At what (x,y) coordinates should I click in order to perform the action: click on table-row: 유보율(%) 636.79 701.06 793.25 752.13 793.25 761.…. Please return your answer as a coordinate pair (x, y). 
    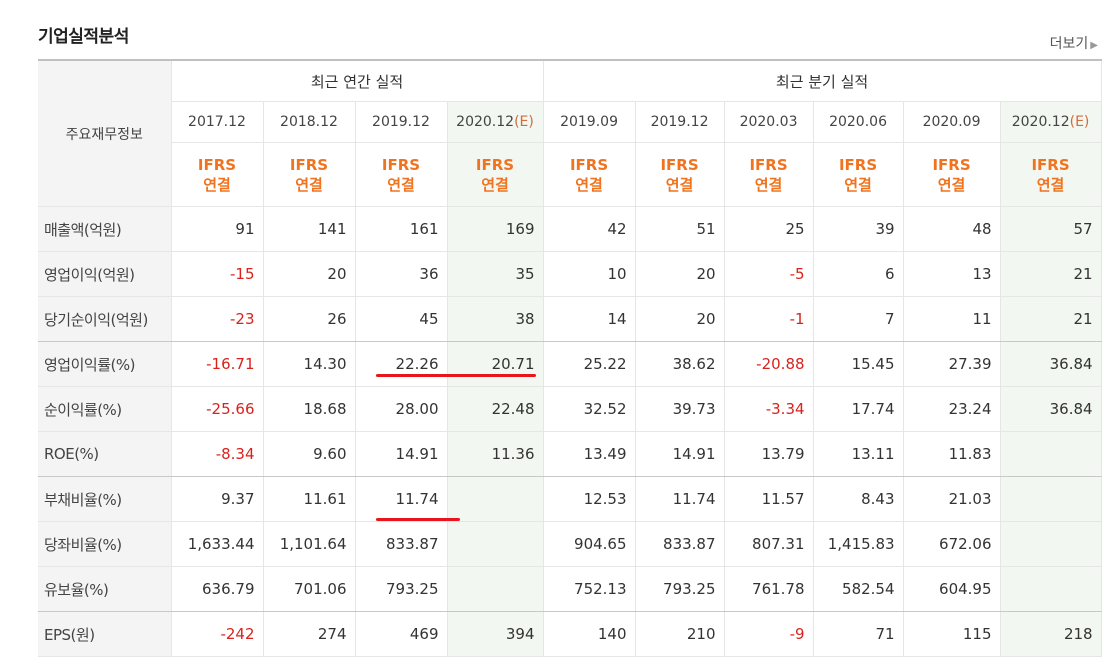
    Looking at the image, I should click on (570, 589).